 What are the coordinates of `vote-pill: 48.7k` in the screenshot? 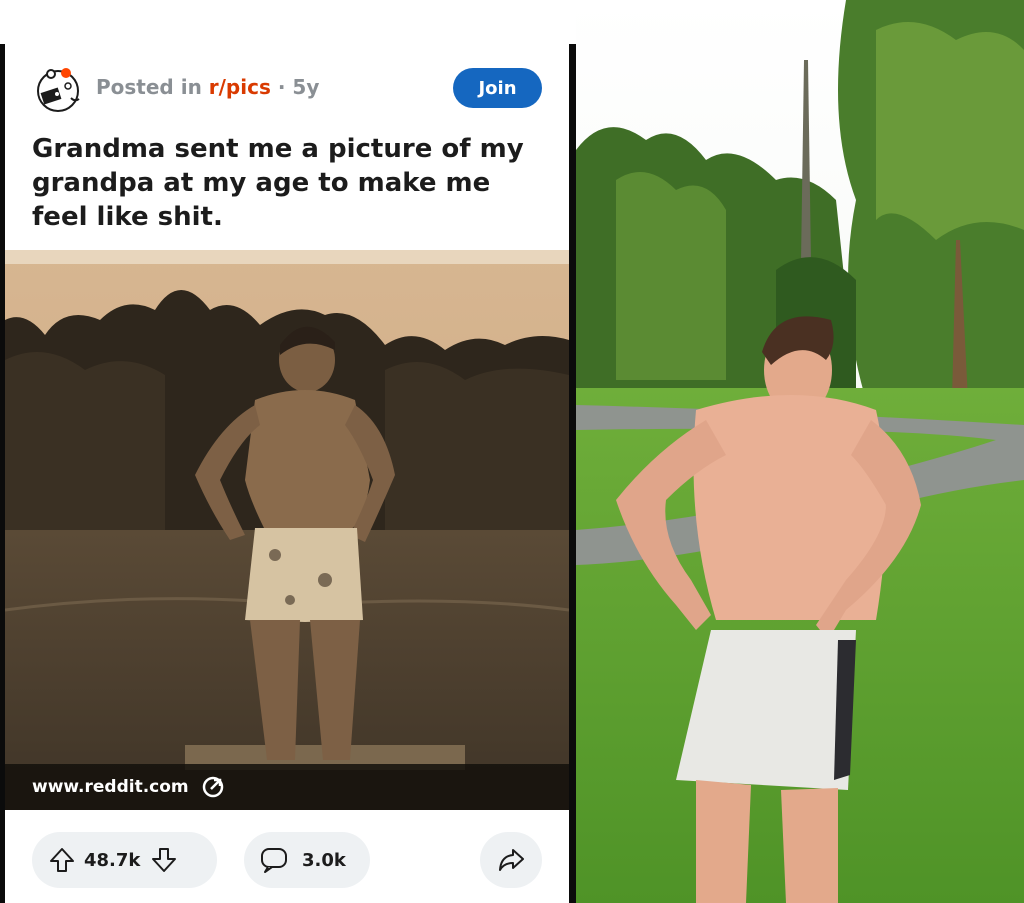 It's located at (124, 860).